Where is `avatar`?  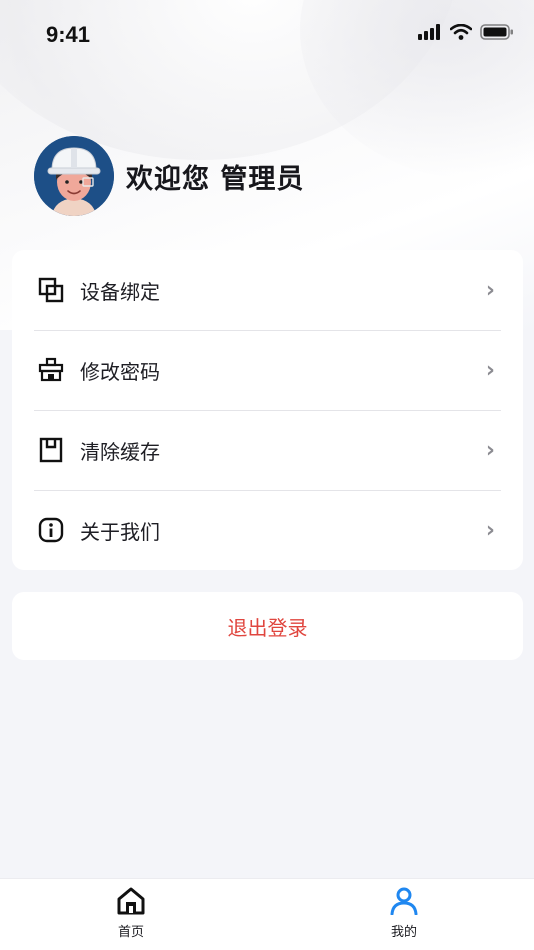 avatar is located at coordinates (74, 176).